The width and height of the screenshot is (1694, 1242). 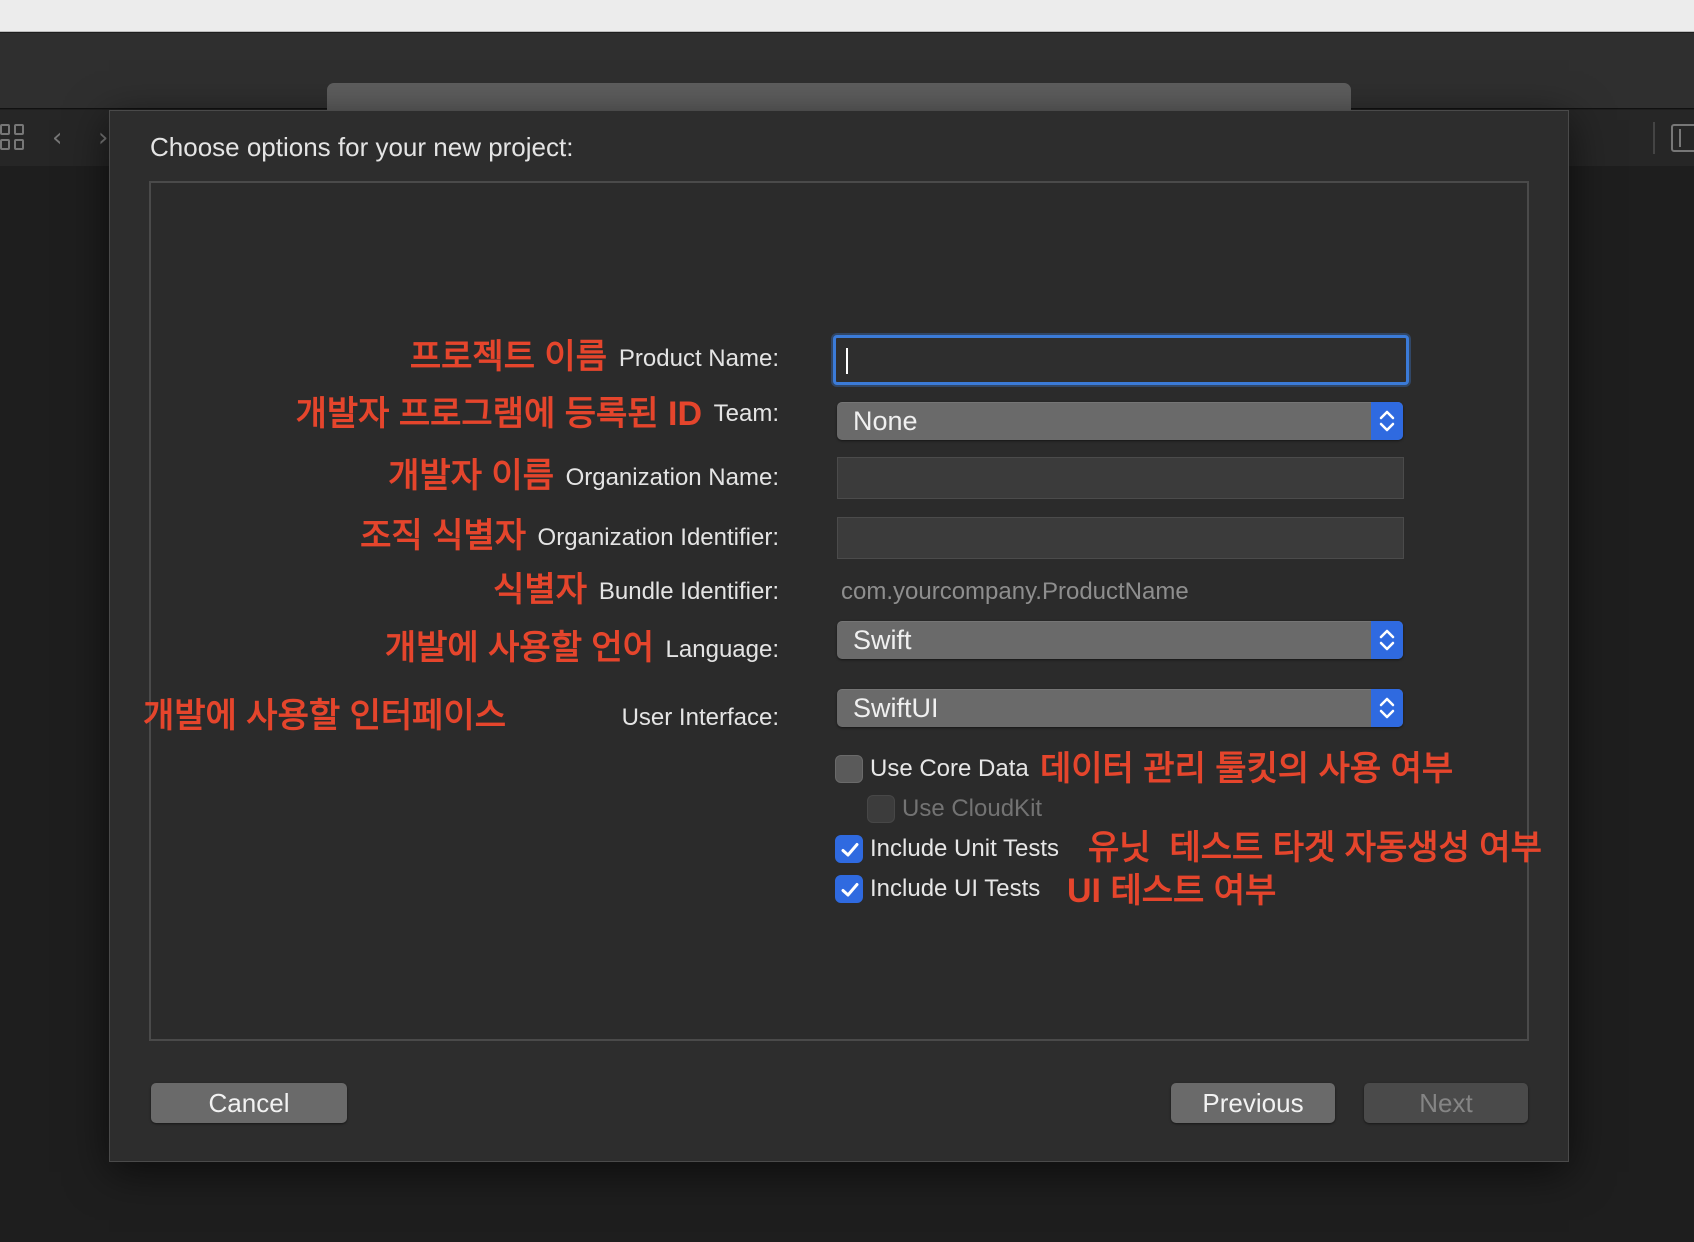 I want to click on bundle-identifier-value: com.yourcompany.ProductName, so click(x=1015, y=591).